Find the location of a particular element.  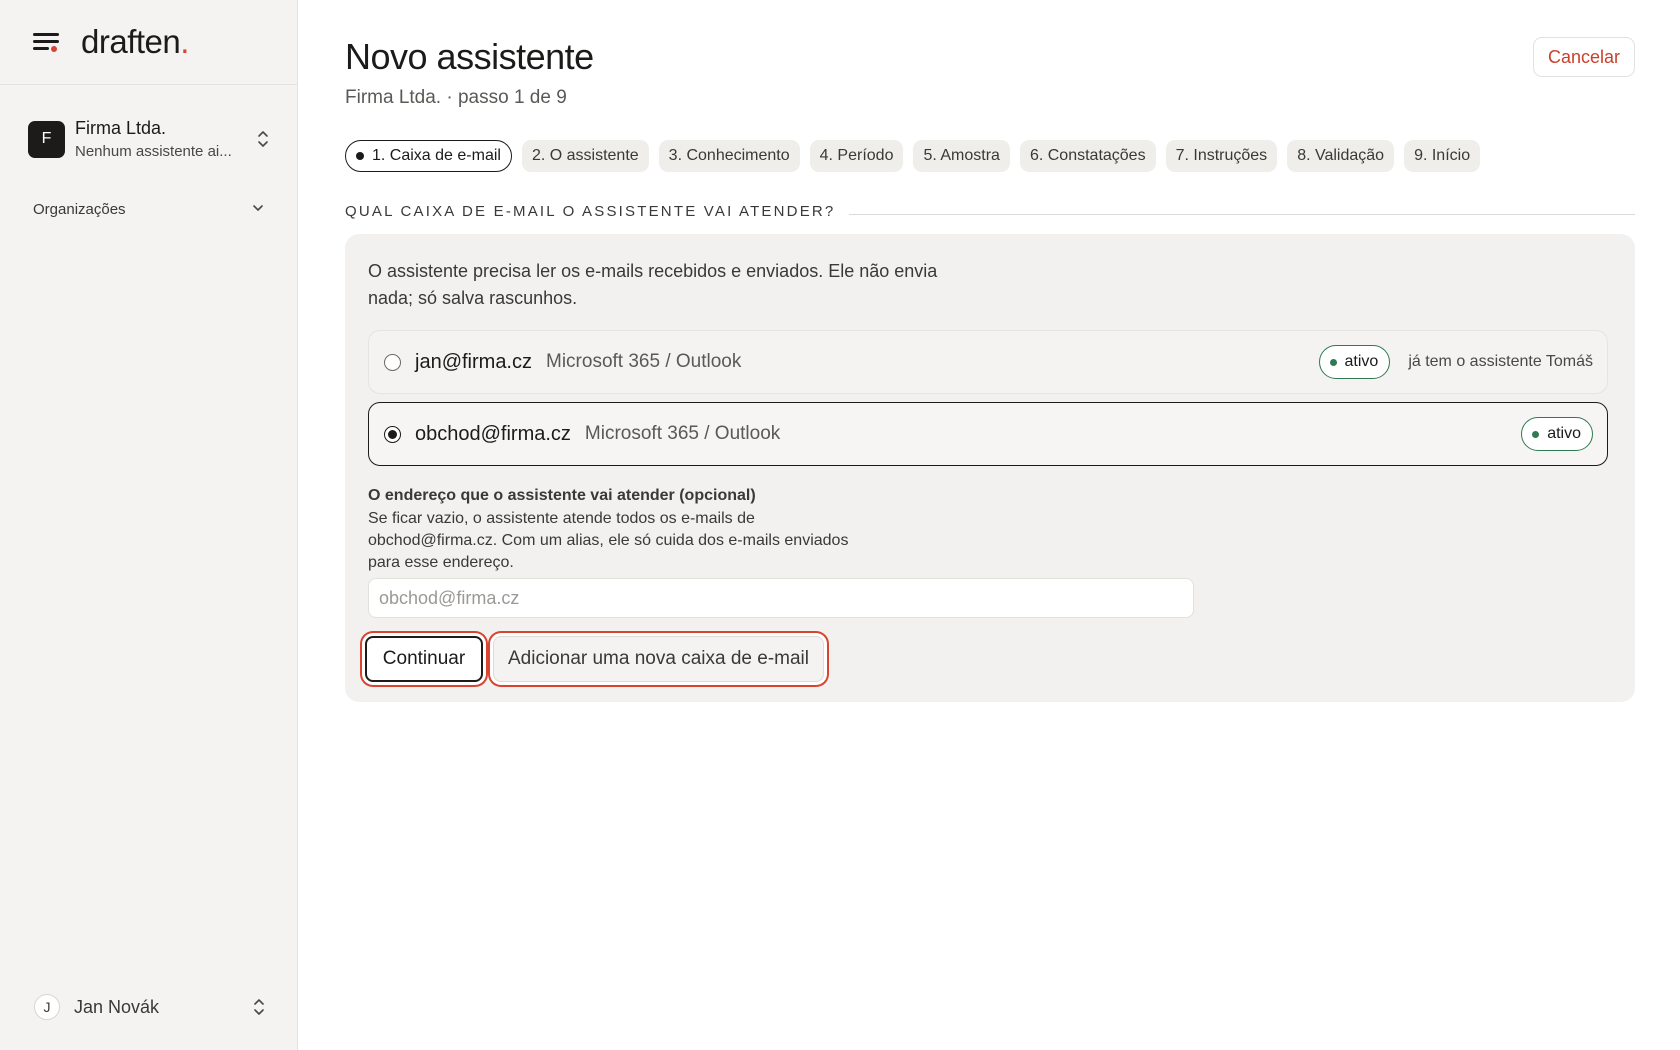

page-title: Novo assistente is located at coordinates (469, 56).